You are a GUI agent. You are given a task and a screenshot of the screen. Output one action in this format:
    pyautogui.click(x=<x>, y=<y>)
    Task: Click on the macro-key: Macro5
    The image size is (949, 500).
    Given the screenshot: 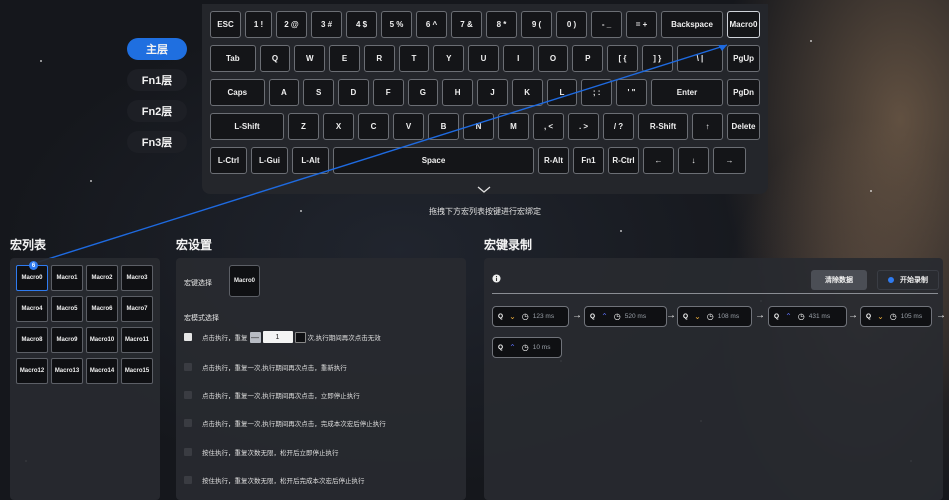 What is the action you would take?
    pyautogui.click(x=67, y=309)
    